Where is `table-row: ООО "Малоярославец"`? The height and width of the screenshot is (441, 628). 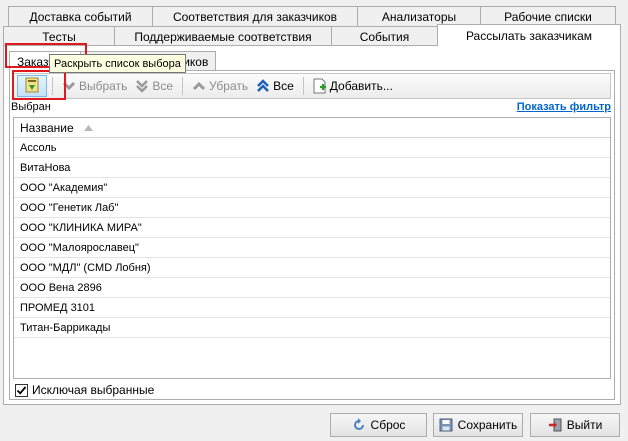 table-row: ООО "Малоярославец" is located at coordinates (312, 248).